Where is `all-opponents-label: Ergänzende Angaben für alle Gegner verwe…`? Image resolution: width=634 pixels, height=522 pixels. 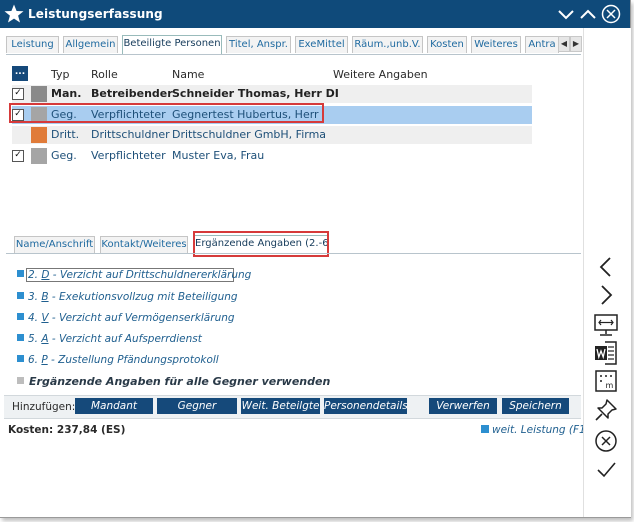 all-opponents-label: Ergänzende Angaben für alle Gegner verwe… is located at coordinates (180, 381).